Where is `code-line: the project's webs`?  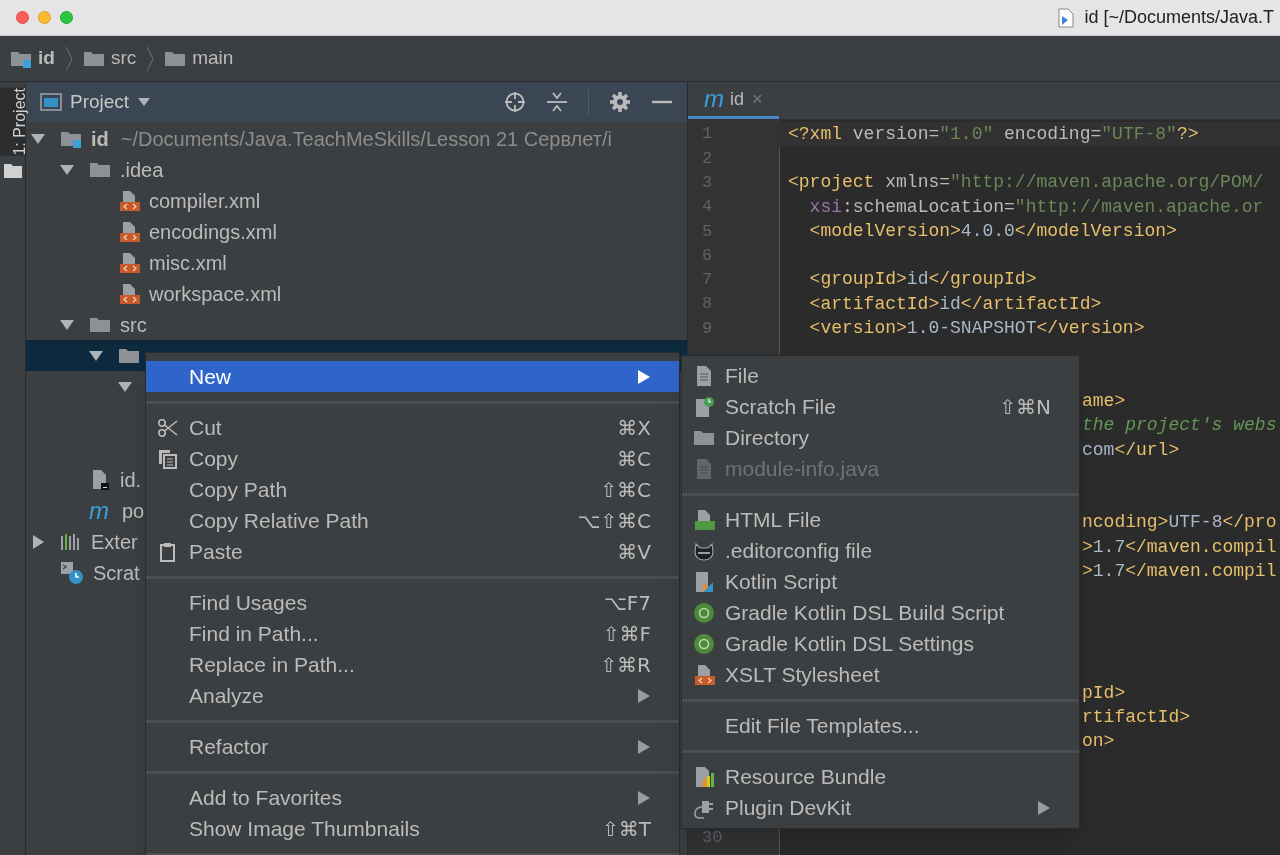 code-line: the project's webs is located at coordinates (1179, 426).